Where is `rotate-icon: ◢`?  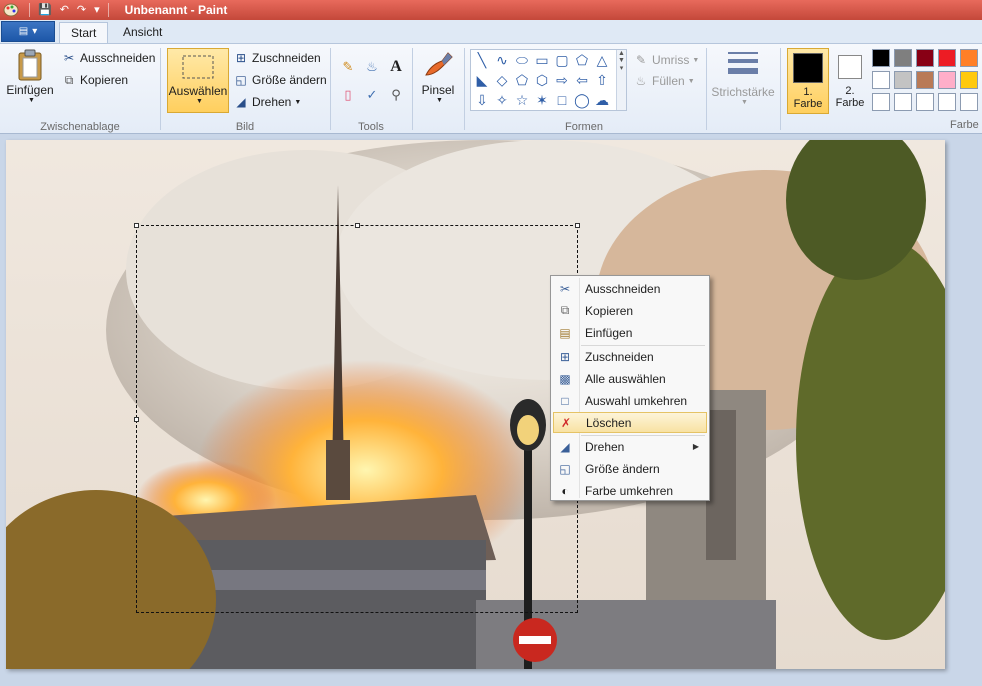 rotate-icon: ◢ is located at coordinates (241, 102).